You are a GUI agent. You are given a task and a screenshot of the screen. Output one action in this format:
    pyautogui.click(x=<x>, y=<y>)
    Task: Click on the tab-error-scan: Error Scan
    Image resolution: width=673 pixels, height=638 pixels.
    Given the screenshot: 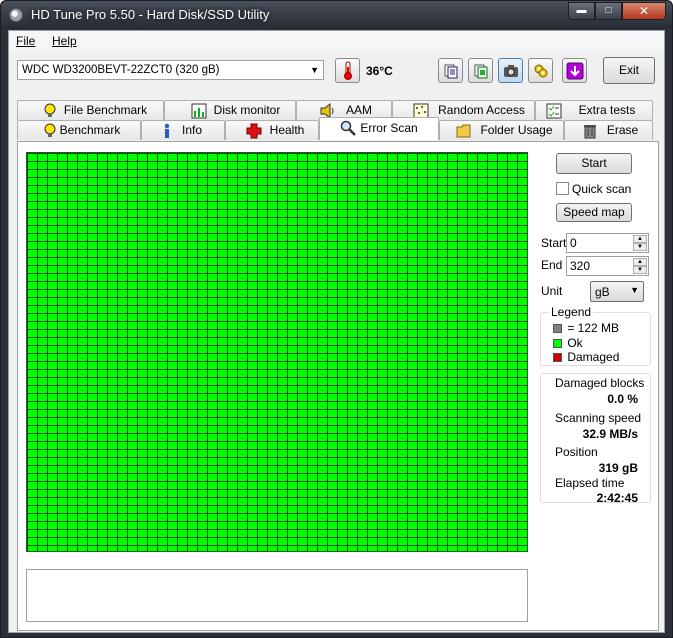 What is the action you would take?
    pyautogui.click(x=379, y=128)
    